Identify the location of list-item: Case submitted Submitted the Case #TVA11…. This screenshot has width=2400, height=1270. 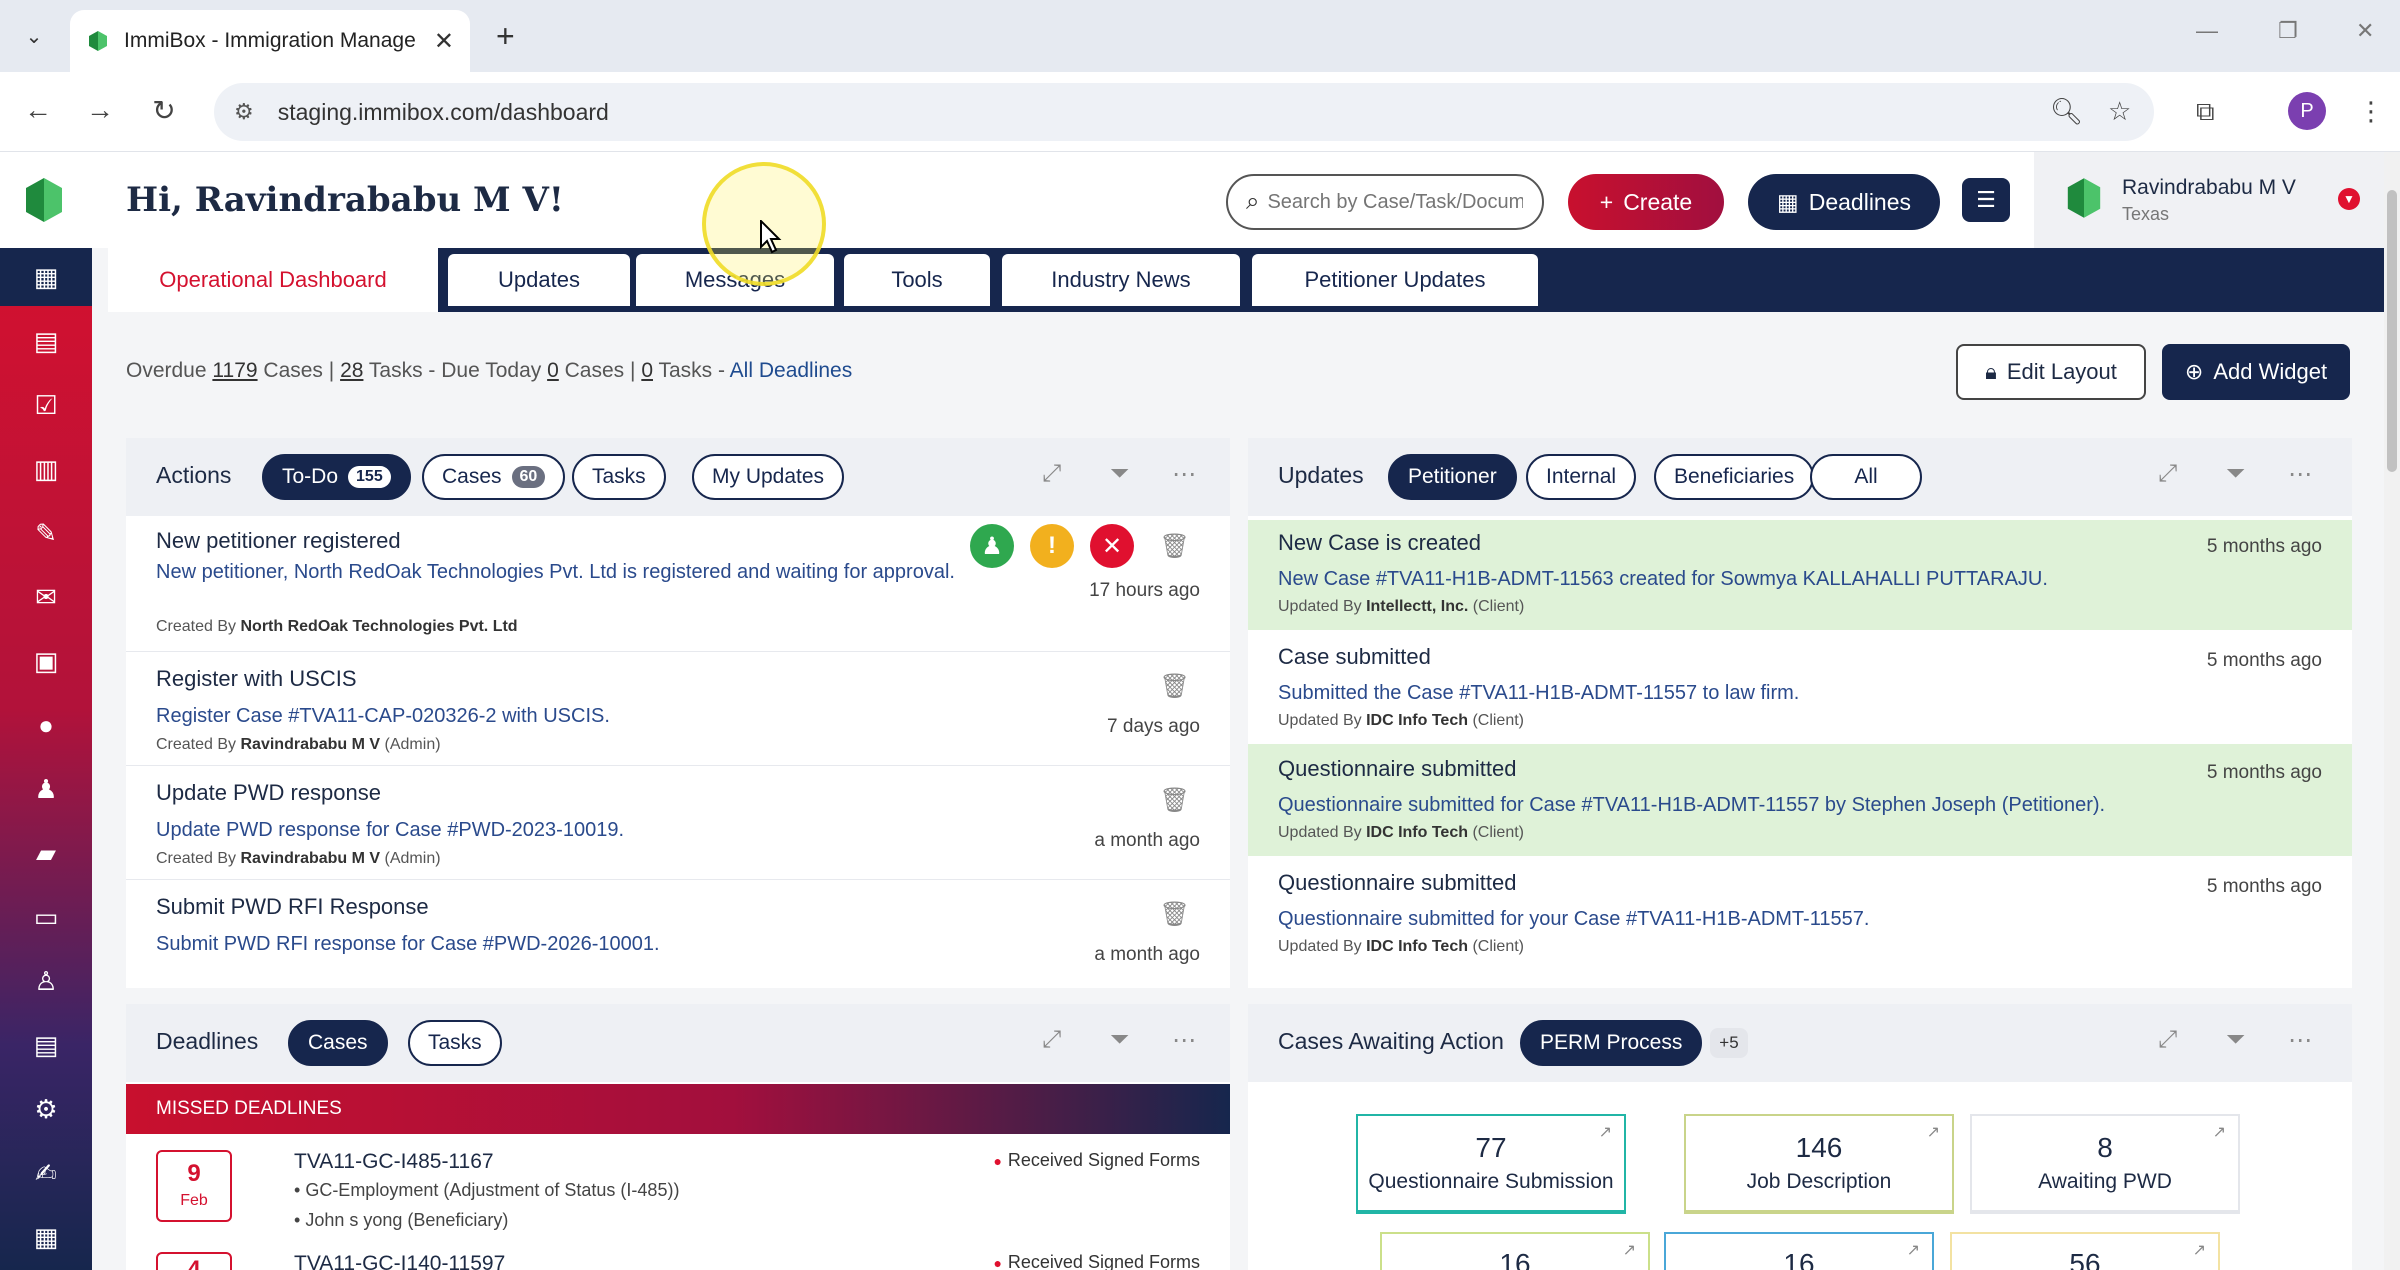
(1800, 689).